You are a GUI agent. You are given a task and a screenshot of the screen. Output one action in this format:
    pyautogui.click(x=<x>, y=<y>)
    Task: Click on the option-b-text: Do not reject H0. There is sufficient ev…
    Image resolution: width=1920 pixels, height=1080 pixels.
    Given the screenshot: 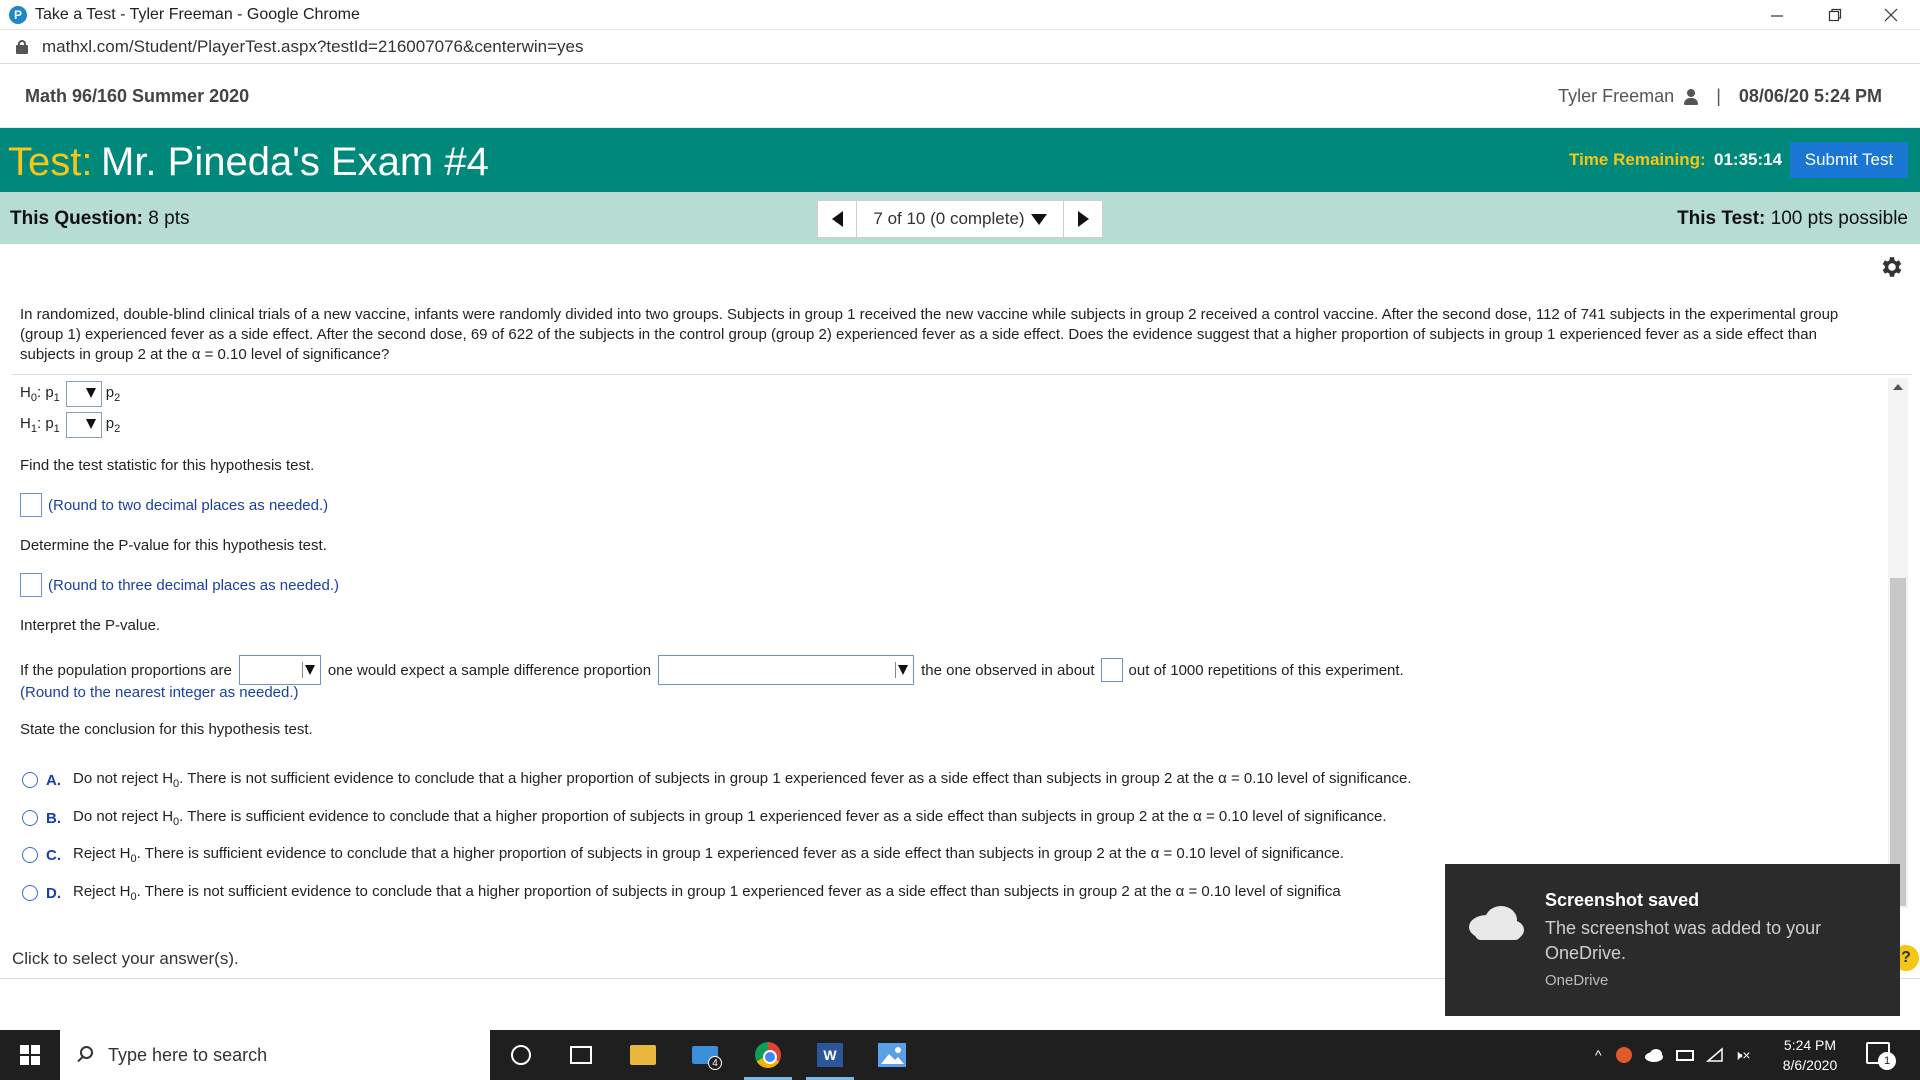 What is the action you would take?
    pyautogui.click(x=730, y=818)
    